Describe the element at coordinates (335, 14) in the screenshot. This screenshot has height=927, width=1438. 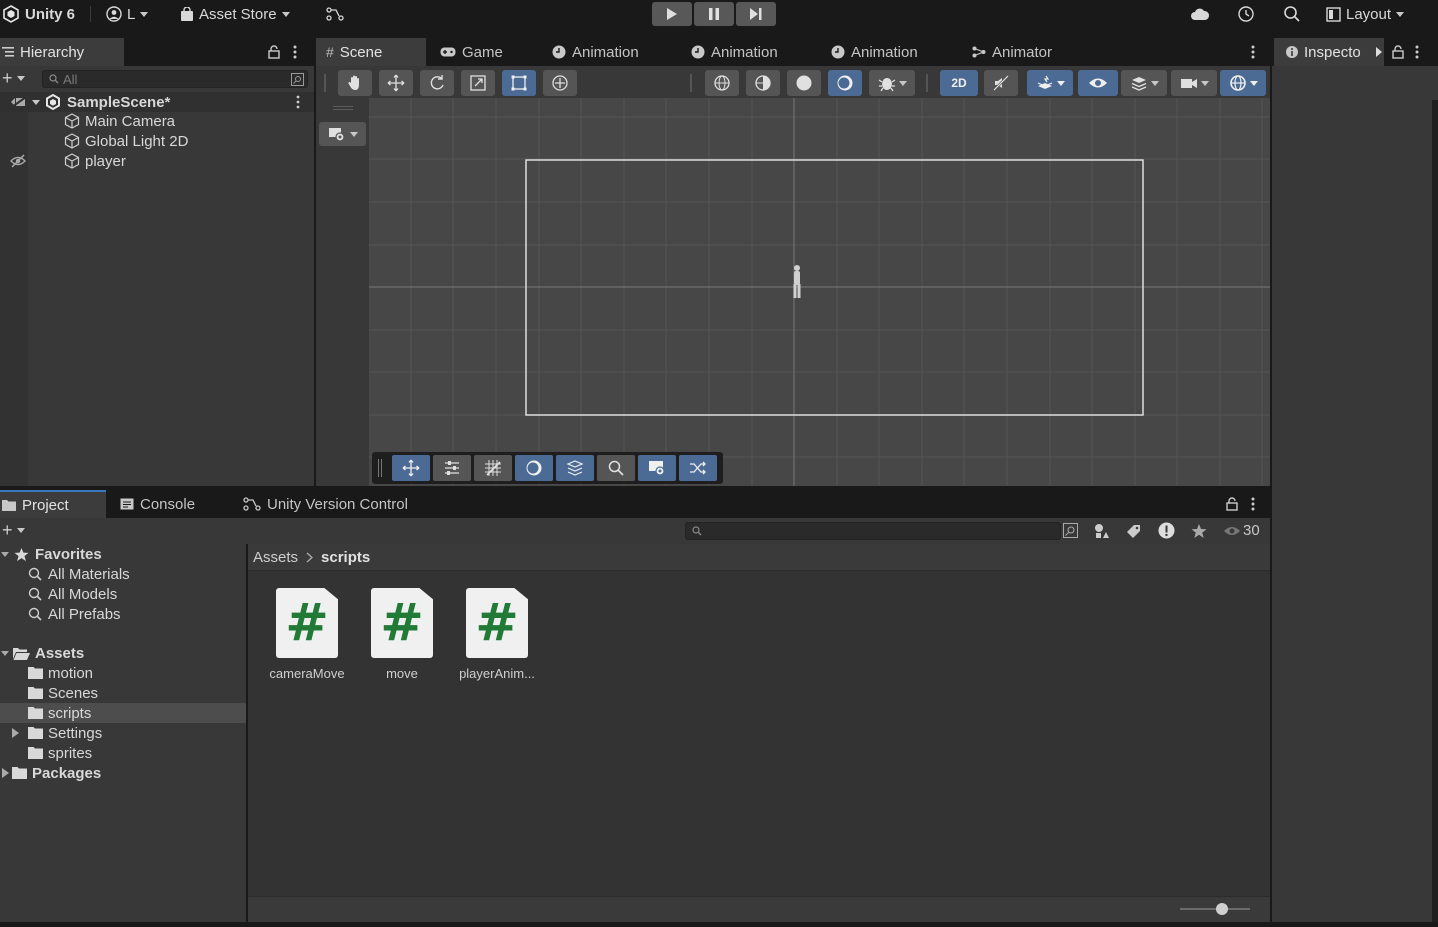
I see `version-control-button` at that location.